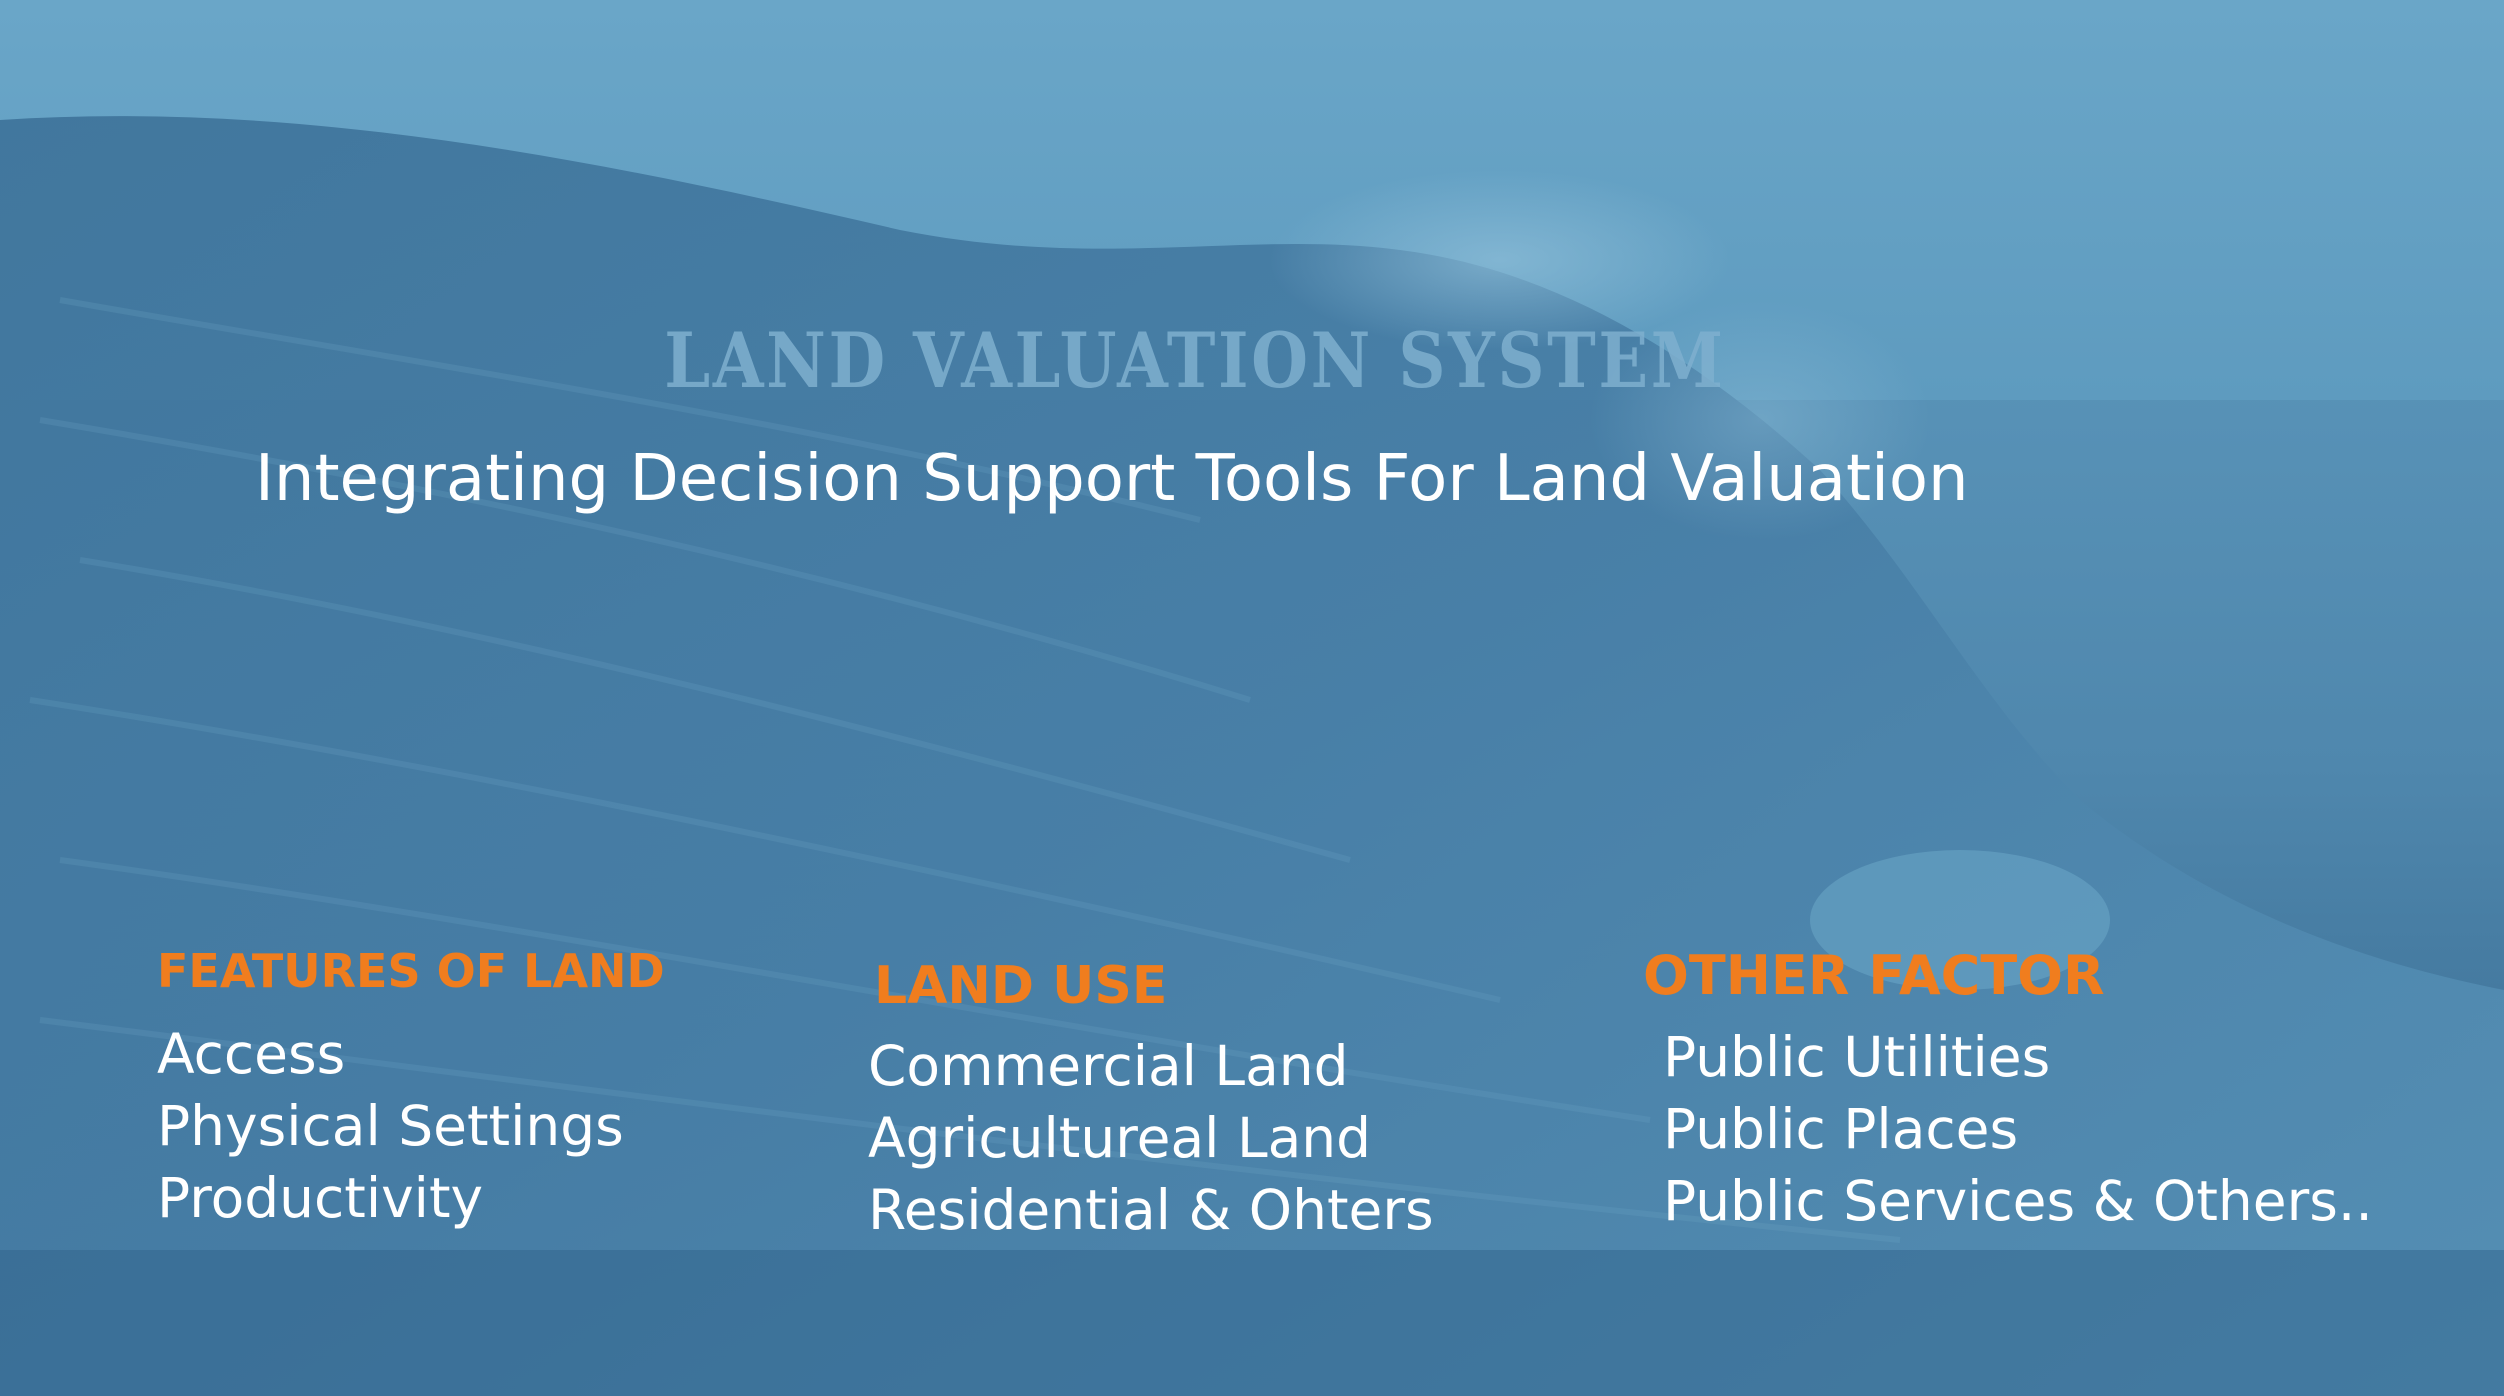  Describe the element at coordinates (1021, 986) in the screenshot. I see `column-heading: LAND USE` at that location.